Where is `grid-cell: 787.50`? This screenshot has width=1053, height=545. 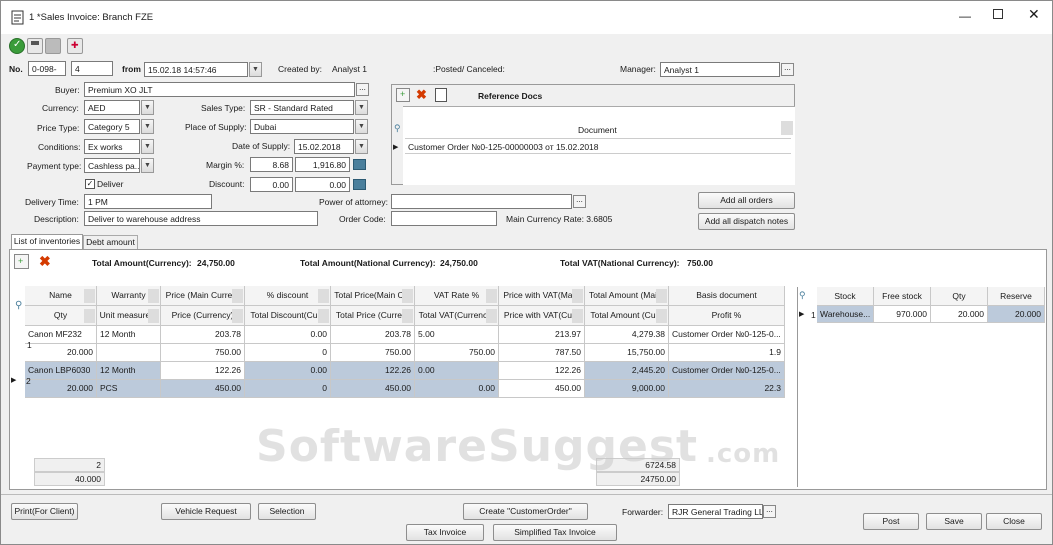 grid-cell: 787.50 is located at coordinates (542, 353).